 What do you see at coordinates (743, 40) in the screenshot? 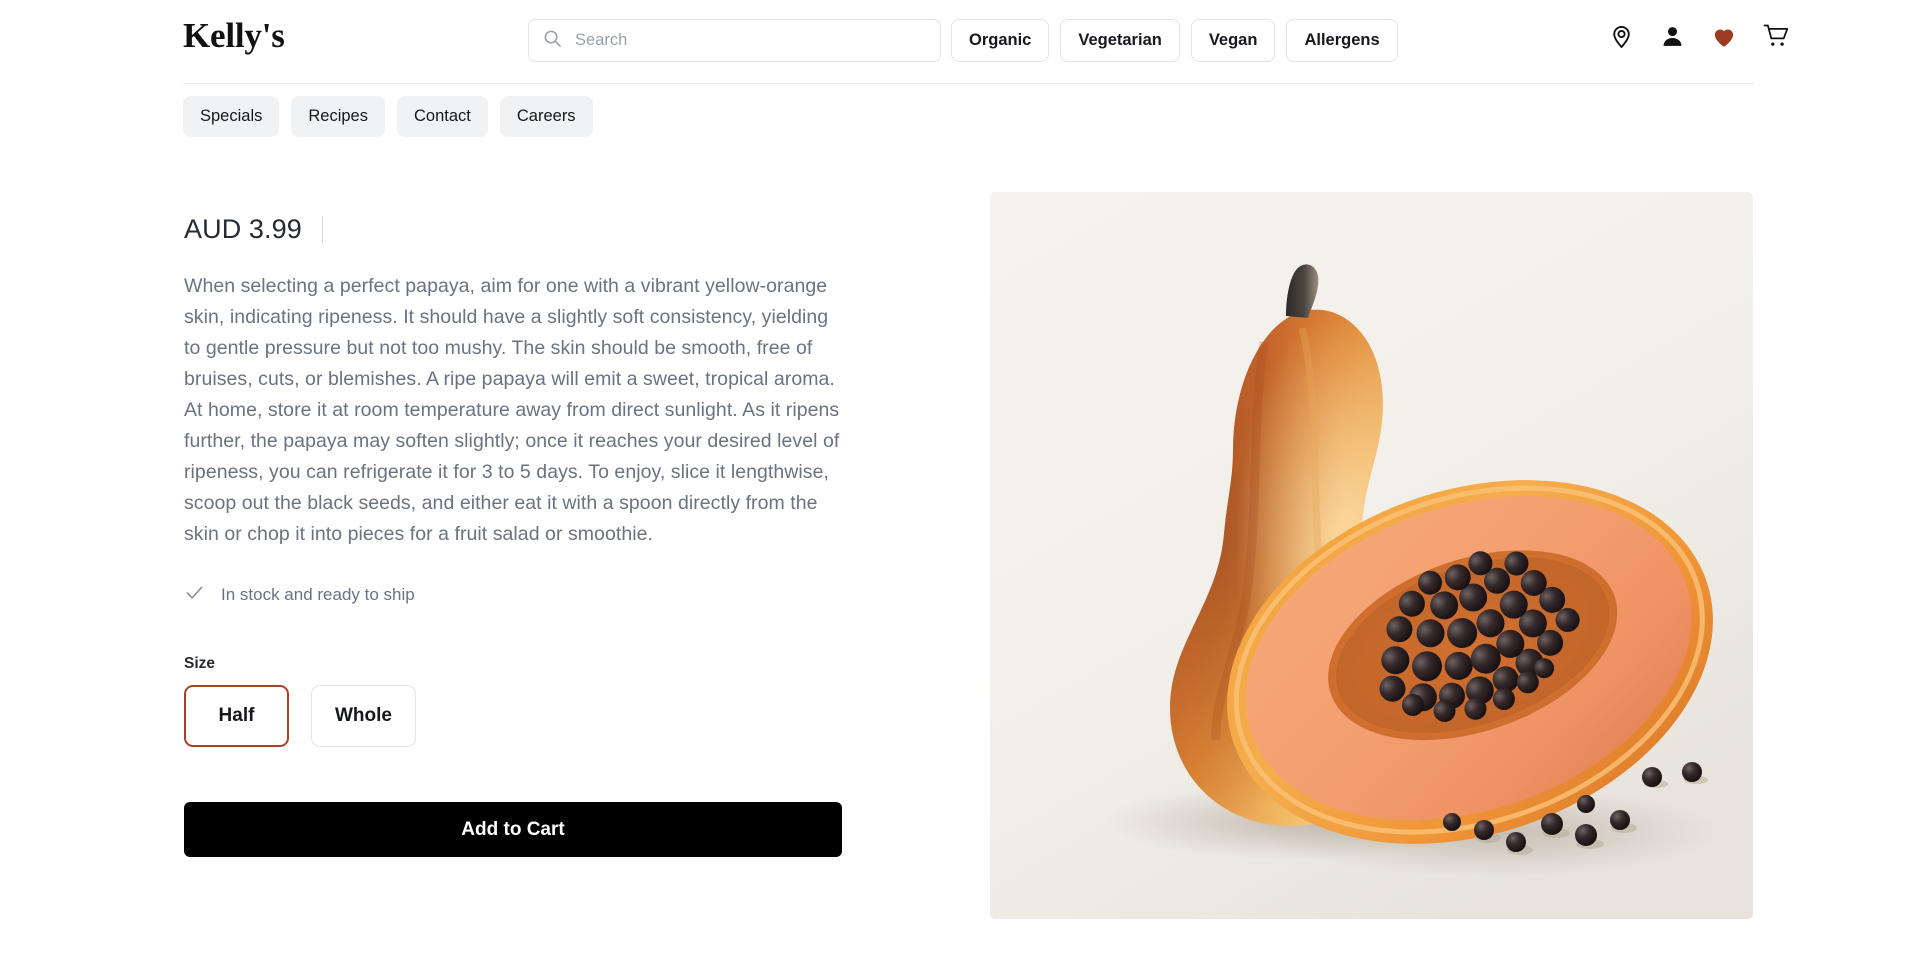
I see `search-input` at bounding box center [743, 40].